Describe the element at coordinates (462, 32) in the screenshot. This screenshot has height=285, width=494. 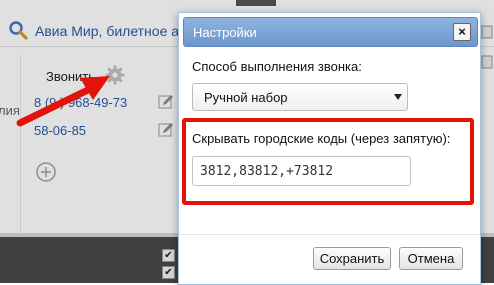
I see `close-button: ×` at that location.